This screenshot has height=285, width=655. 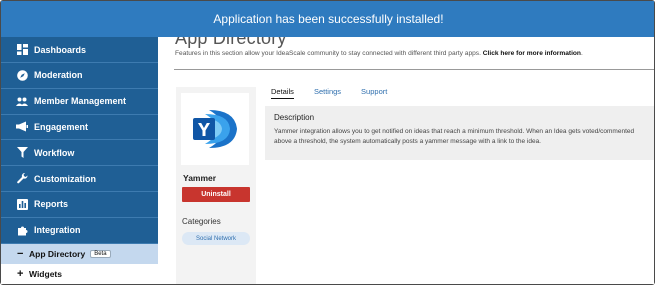 What do you see at coordinates (282, 93) in the screenshot?
I see `tab-details: Details` at bounding box center [282, 93].